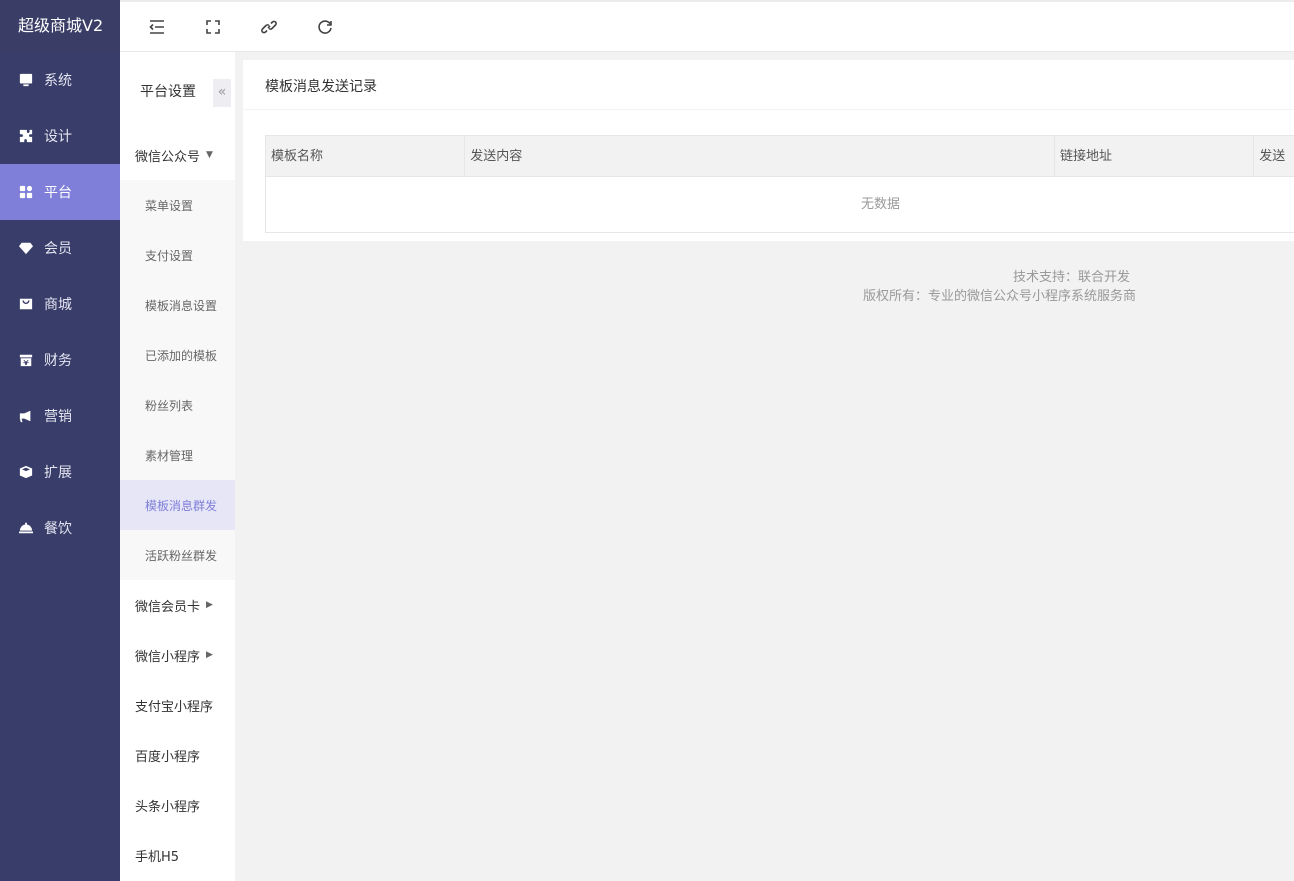  What do you see at coordinates (1072, 277) in the screenshot?
I see `footer-support: 技术支持：联合开发` at bounding box center [1072, 277].